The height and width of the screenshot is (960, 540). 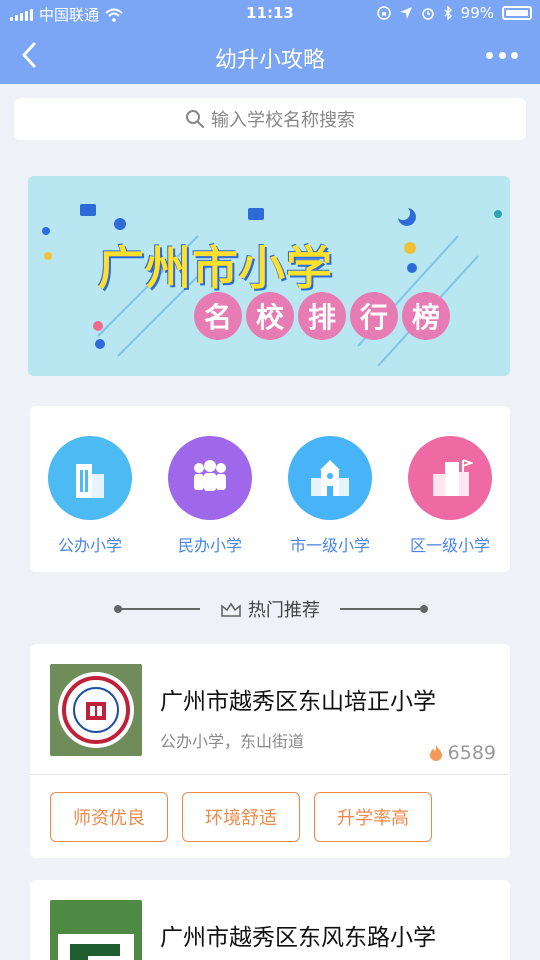 What do you see at coordinates (270, 774) in the screenshot?
I see `card-divider` at bounding box center [270, 774].